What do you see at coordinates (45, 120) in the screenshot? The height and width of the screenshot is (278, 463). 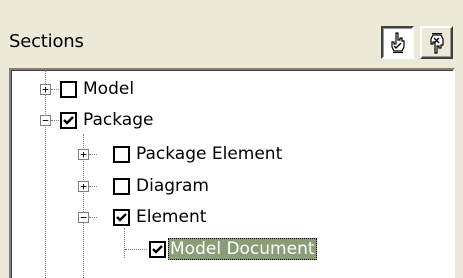 I see `collapse-package-toggle: −` at bounding box center [45, 120].